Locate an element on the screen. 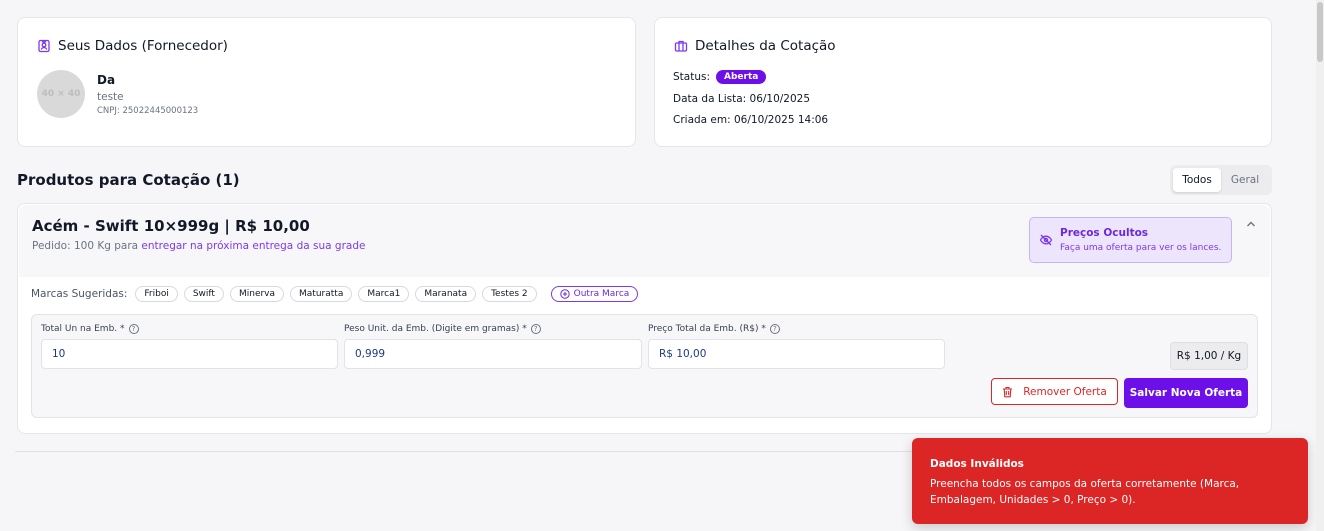 This screenshot has height=531, width=1324. order-text: Pedido: 100 Kg para is located at coordinates (87, 246).